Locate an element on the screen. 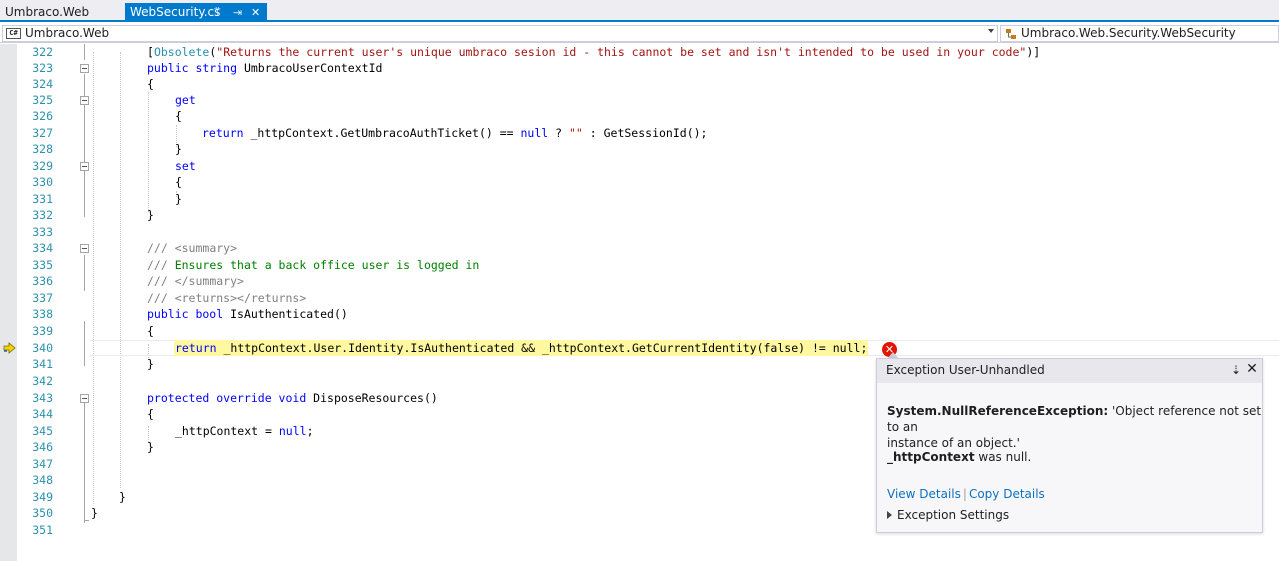 The image size is (1279, 561). pin-icon: ⇣ is located at coordinates (1236, 370).